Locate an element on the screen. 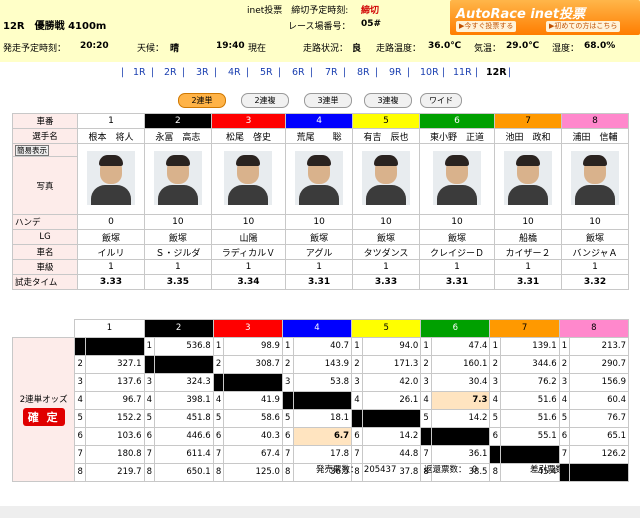 This screenshot has width=640, height=518. odds-value: 156.9 is located at coordinates (599, 382).